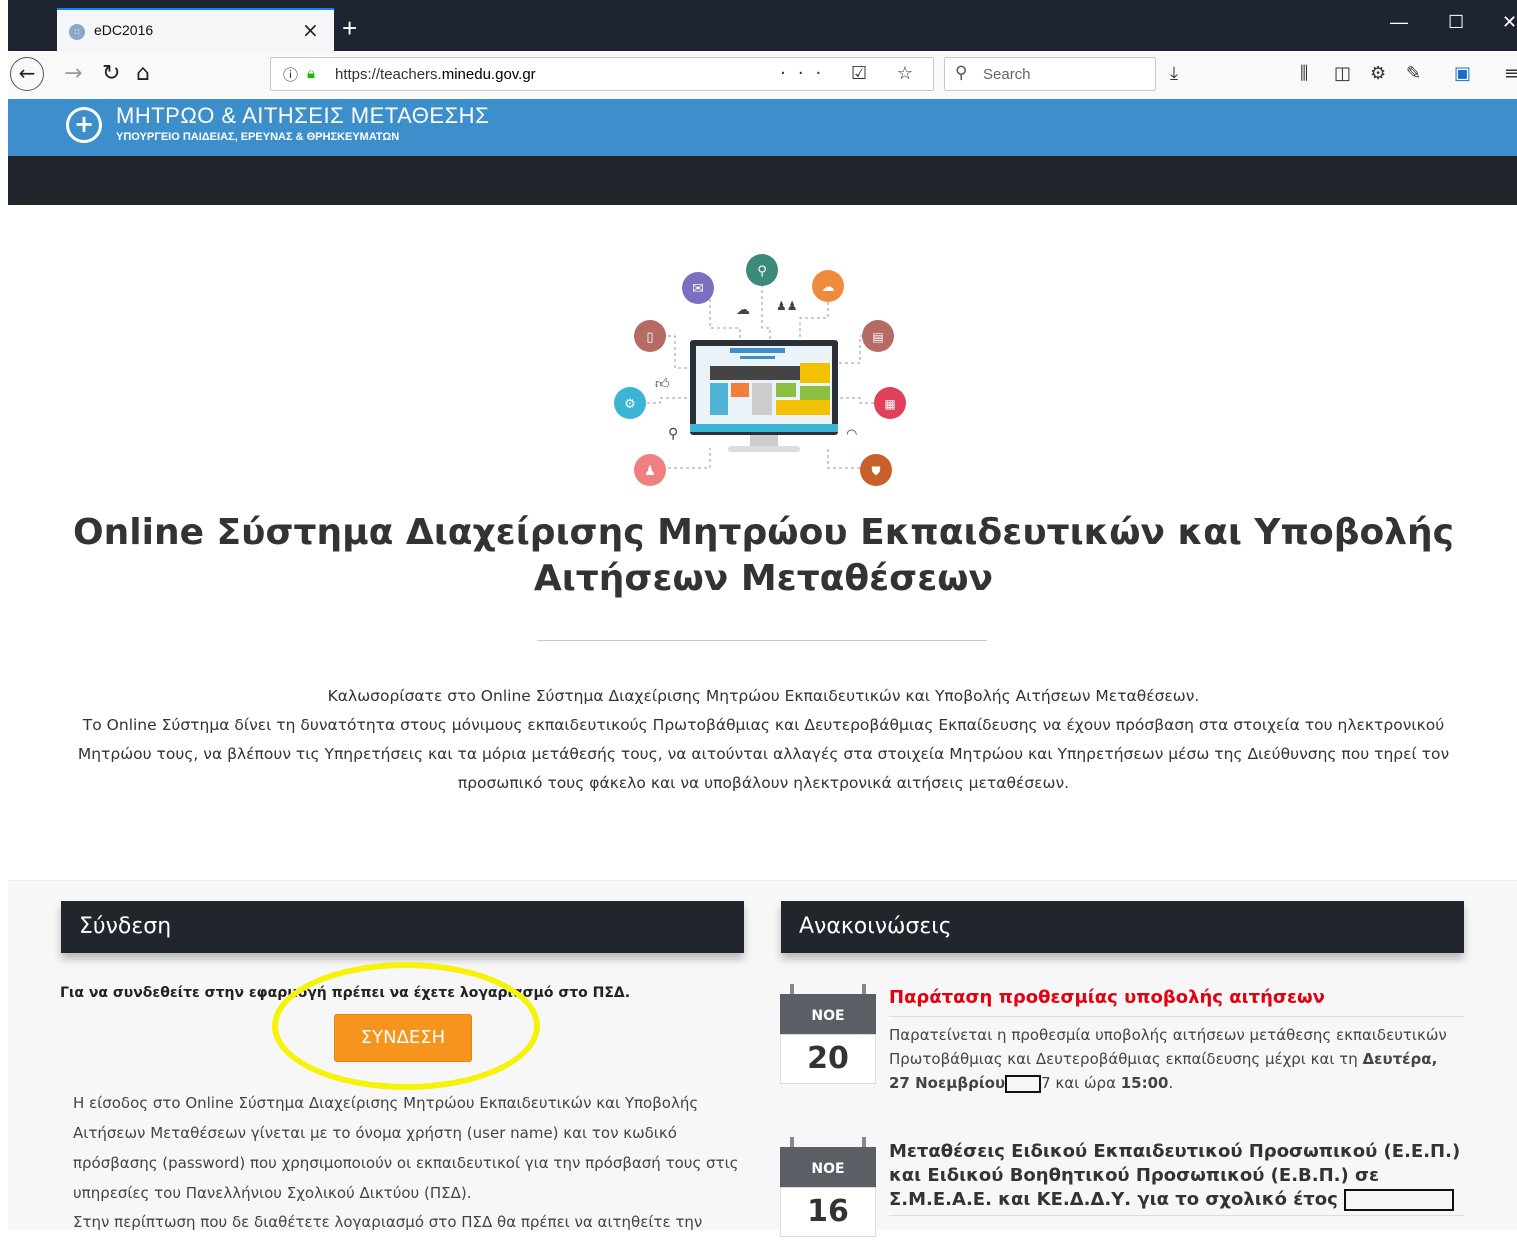 Image resolution: width=1517 pixels, height=1247 pixels. I want to click on sidebar-icon: ◫, so click(1342, 73).